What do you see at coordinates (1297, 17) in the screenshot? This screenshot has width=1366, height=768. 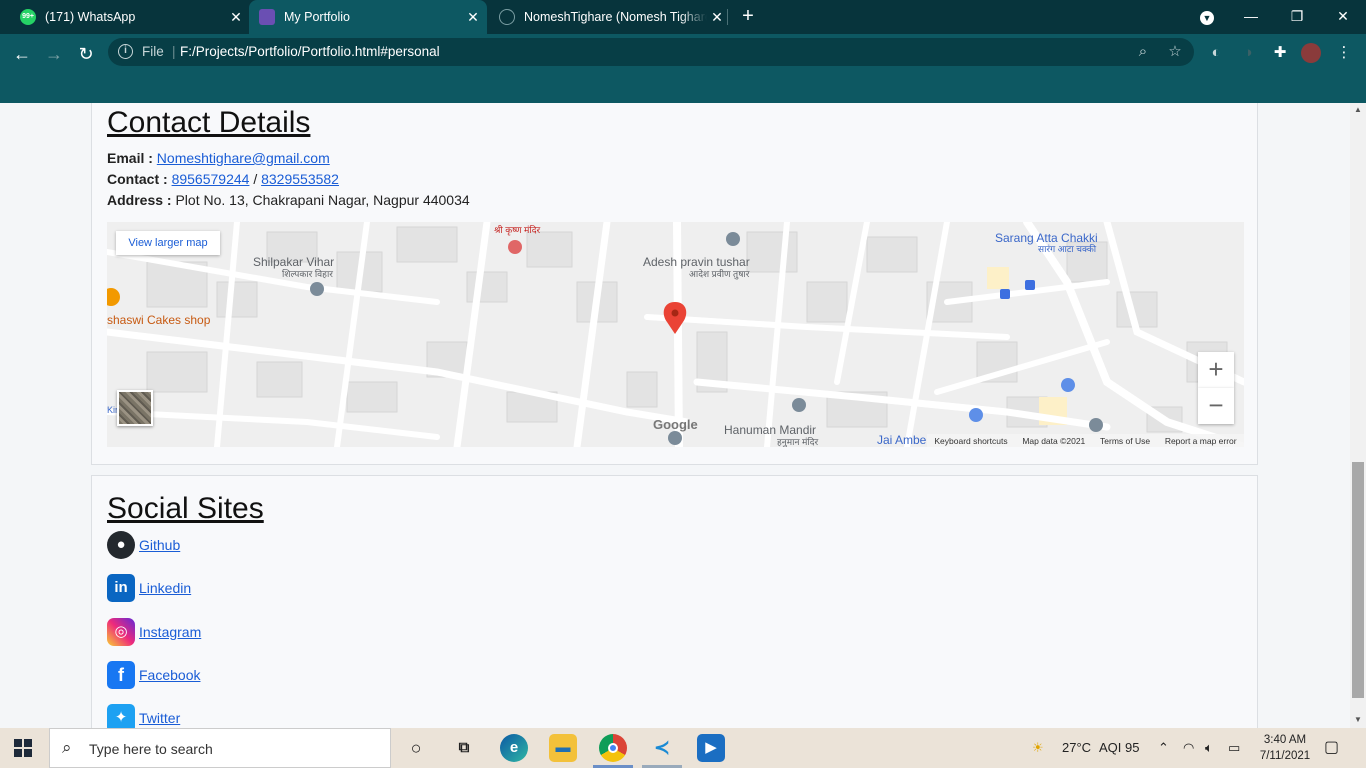 I see `maximize-button: ❐` at bounding box center [1297, 17].